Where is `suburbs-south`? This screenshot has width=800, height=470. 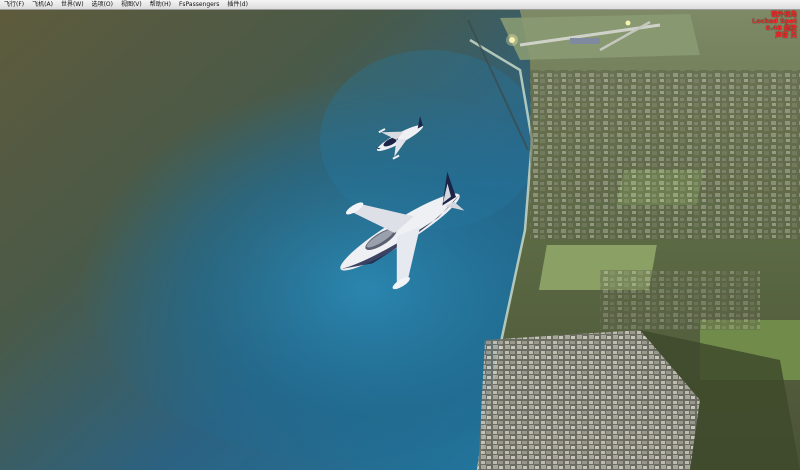
suburbs-south is located at coordinates (680, 300).